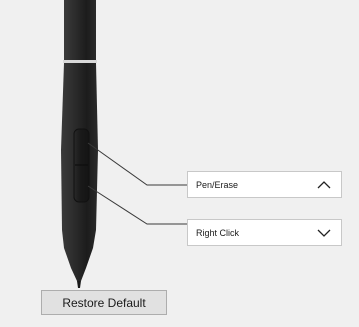  What do you see at coordinates (264, 184) in the screenshot?
I see `upper-button-function-dropdown: Pen/Erase` at bounding box center [264, 184].